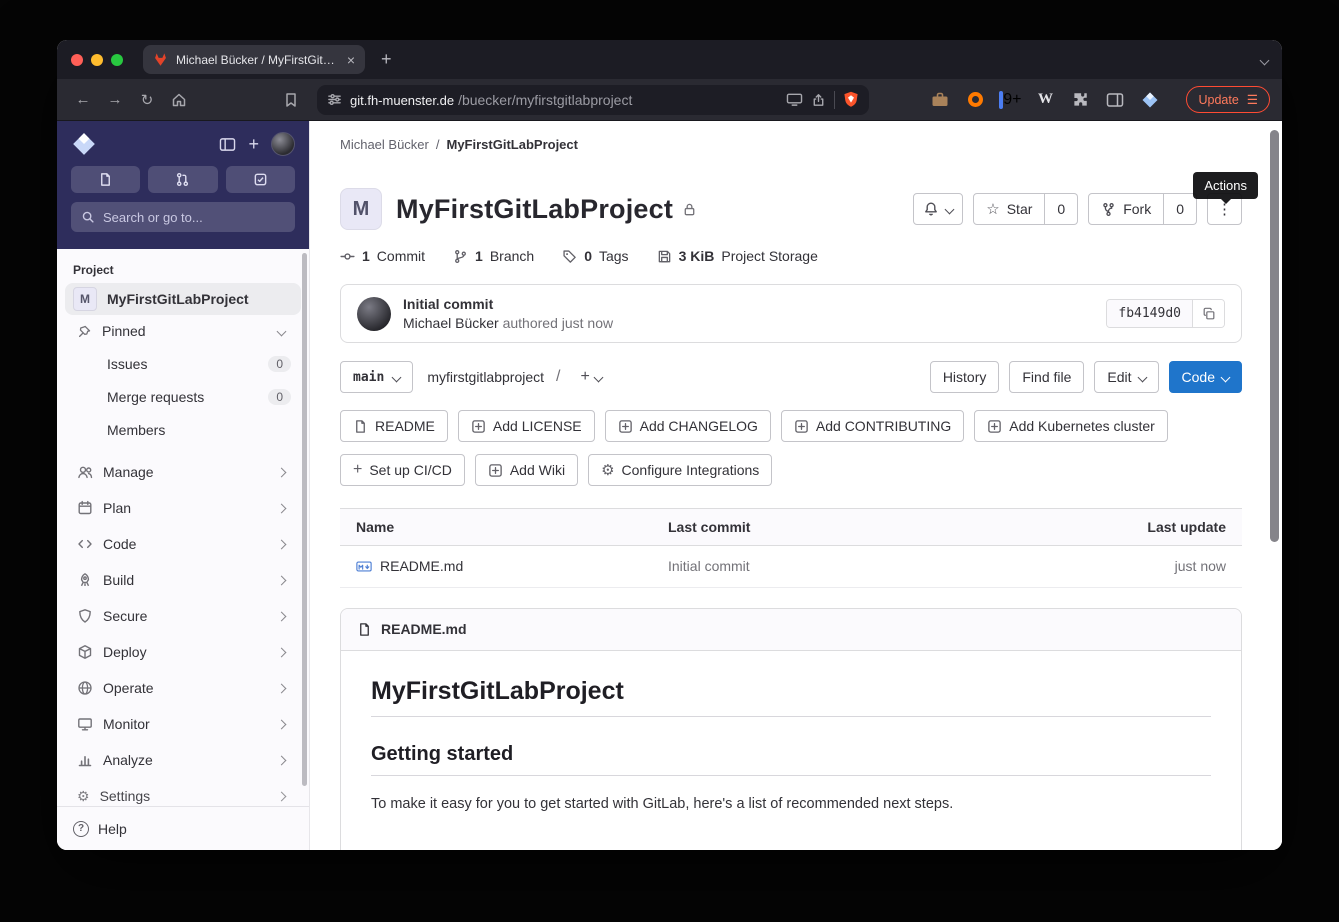 The width and height of the screenshot is (1339, 922). Describe the element at coordinates (253, 144) in the screenshot. I see `create-new-icon: +` at that location.